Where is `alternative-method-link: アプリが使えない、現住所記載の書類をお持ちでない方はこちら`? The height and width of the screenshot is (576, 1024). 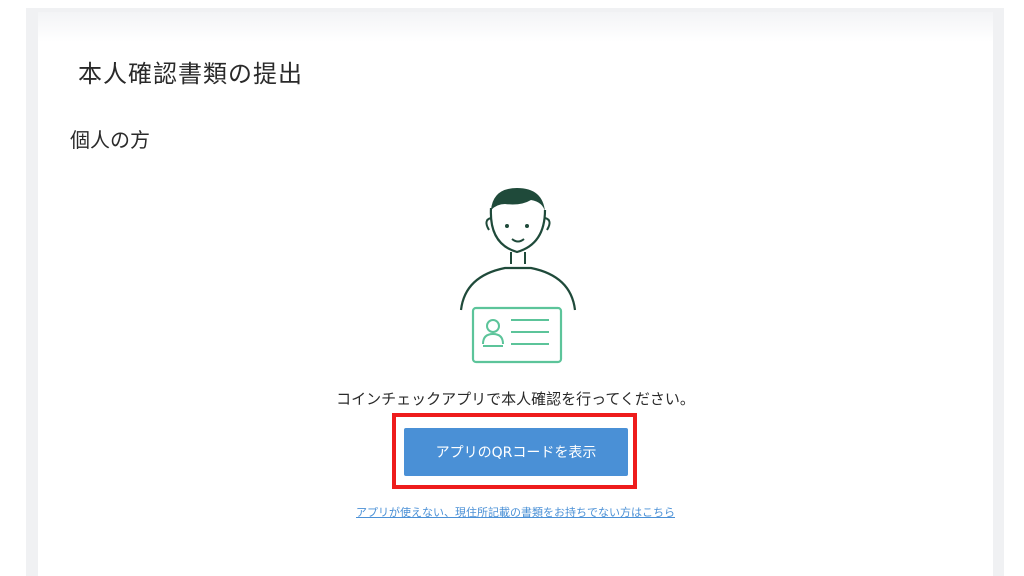
alternative-method-link: アプリが使えない、現住所記載の書類をお持ちでない方はこちら is located at coordinates (515, 512).